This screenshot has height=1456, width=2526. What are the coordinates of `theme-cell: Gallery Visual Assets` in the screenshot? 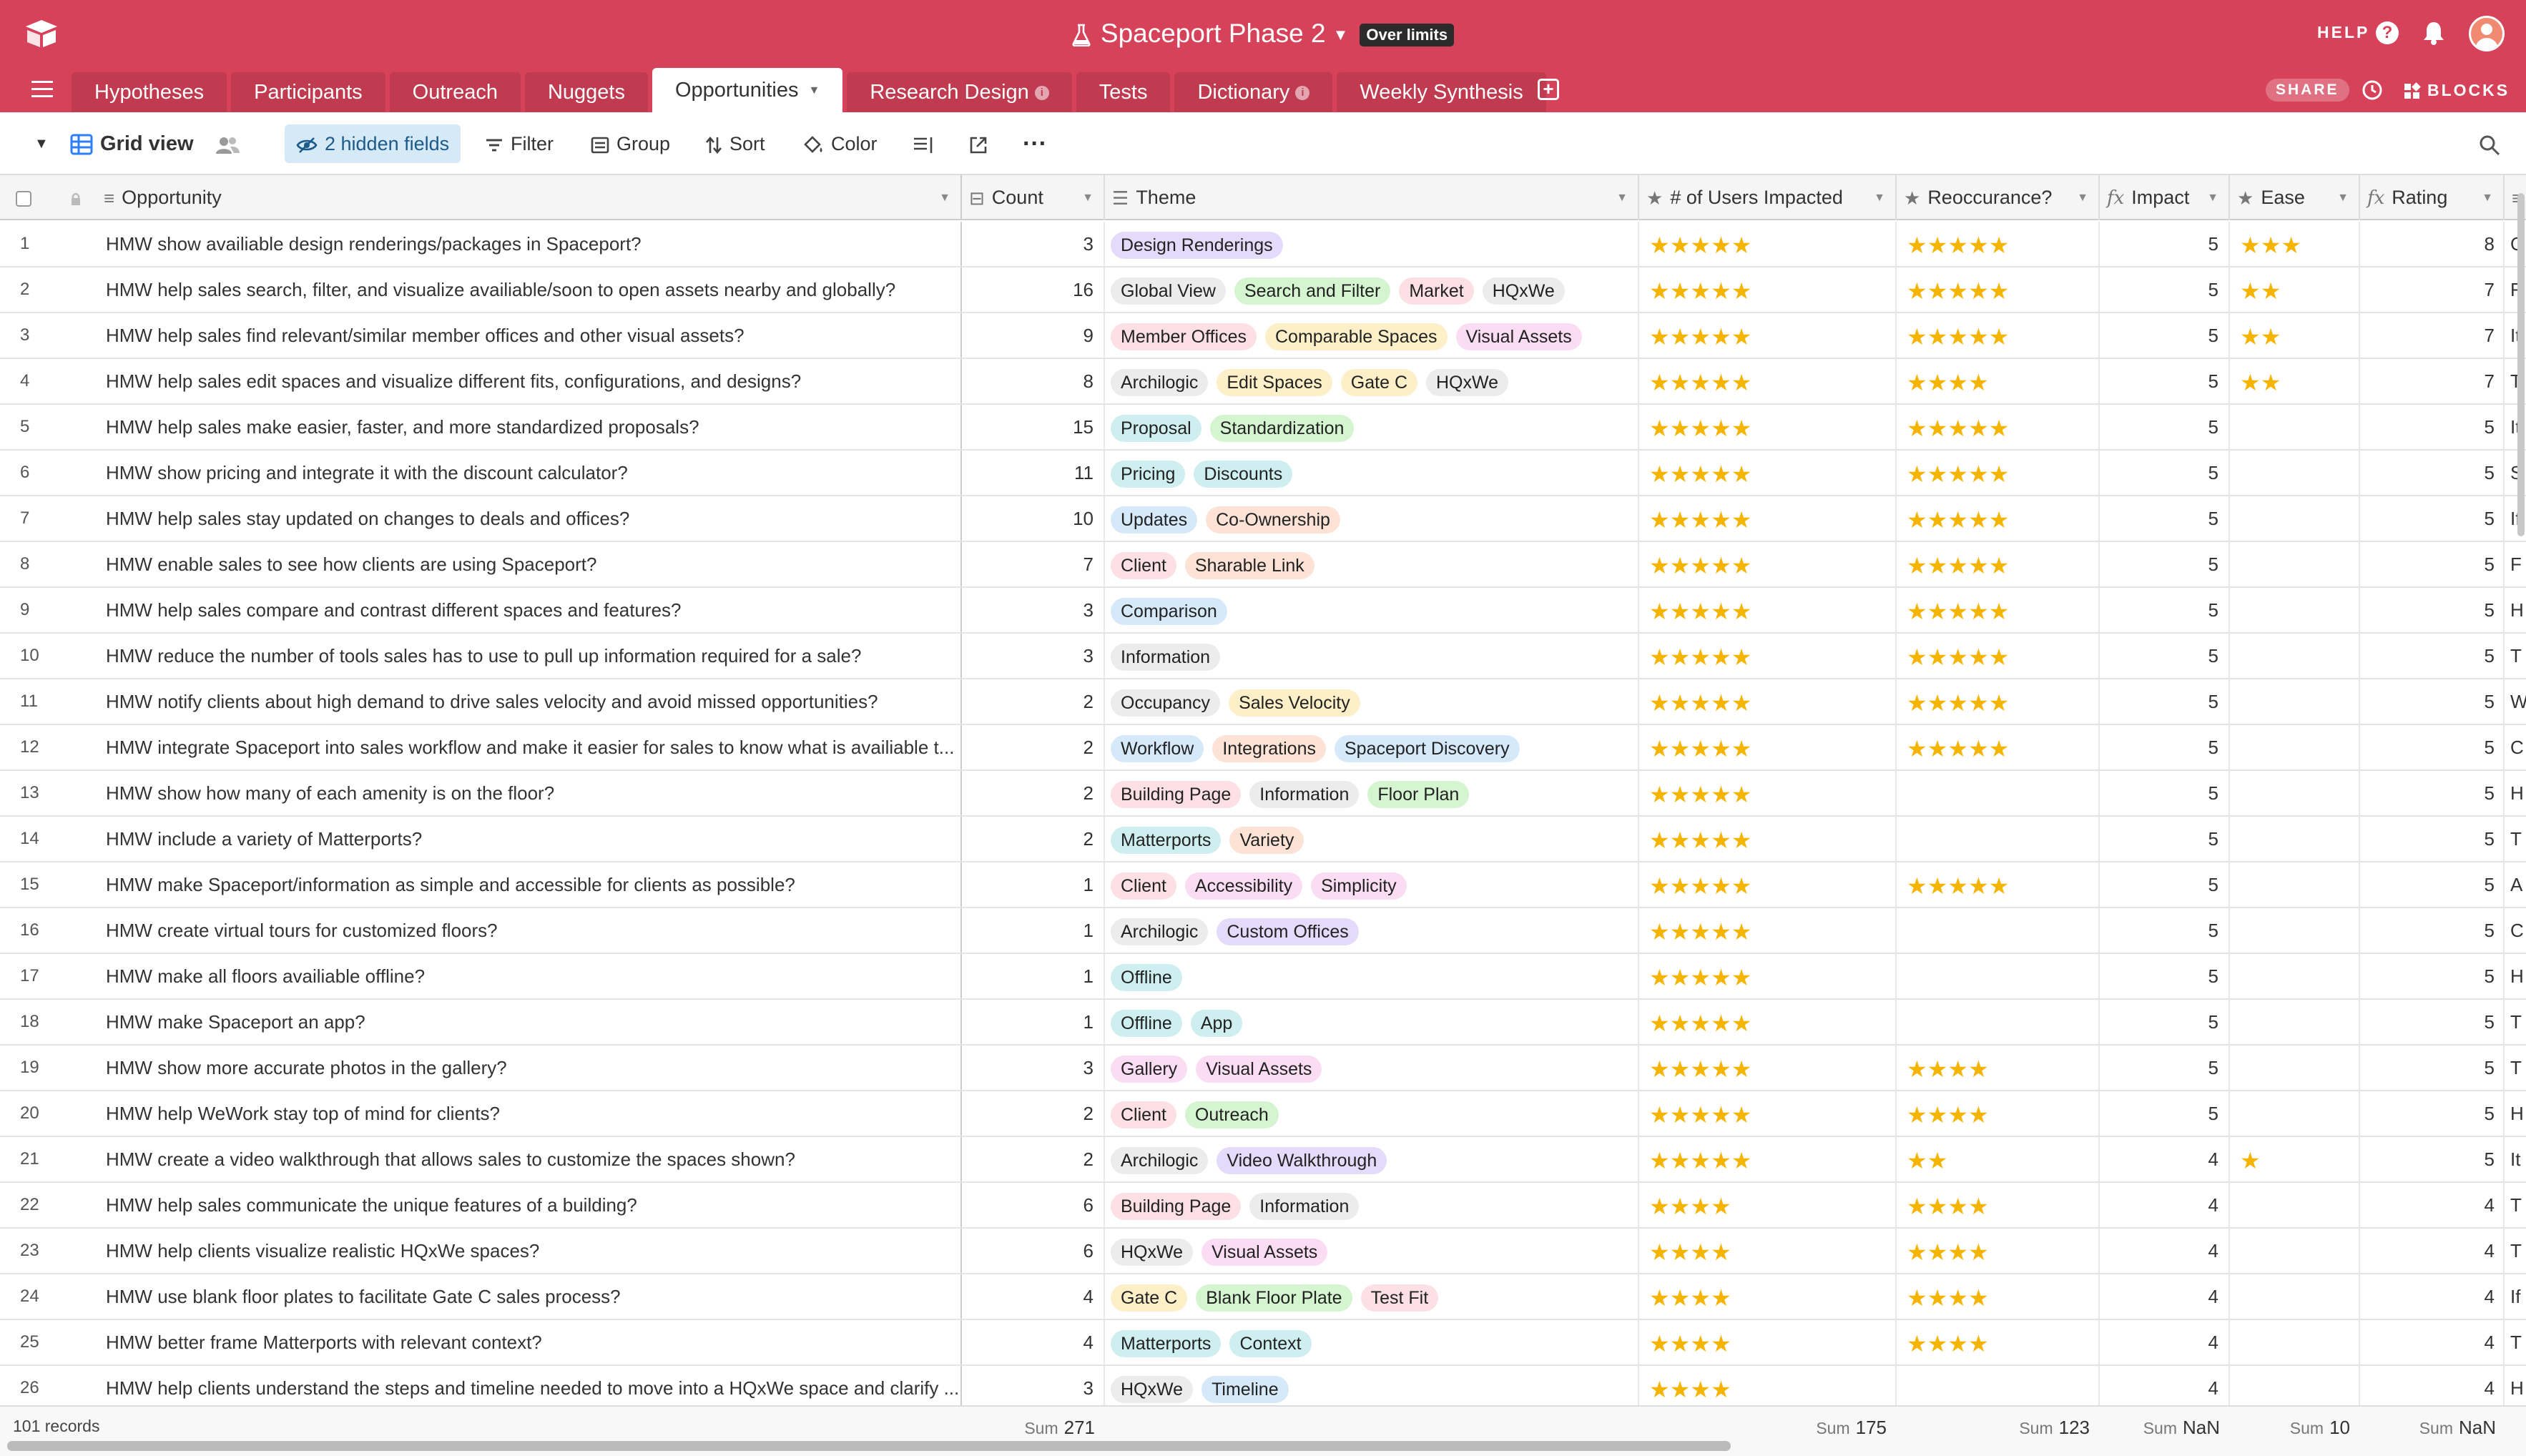 It's located at (1372, 1068).